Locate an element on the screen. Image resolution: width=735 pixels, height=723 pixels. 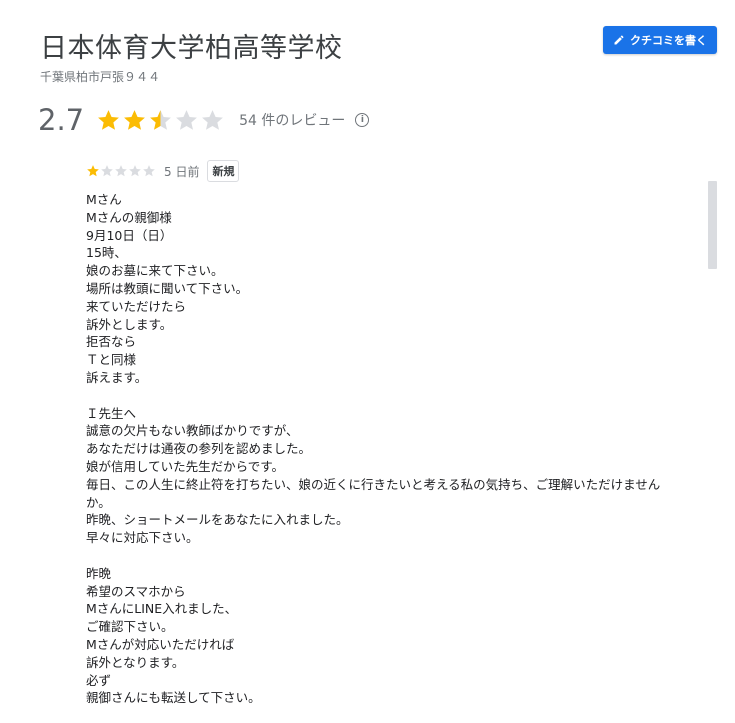
review-line: MさんにLINE入れました、 is located at coordinates (162, 609).